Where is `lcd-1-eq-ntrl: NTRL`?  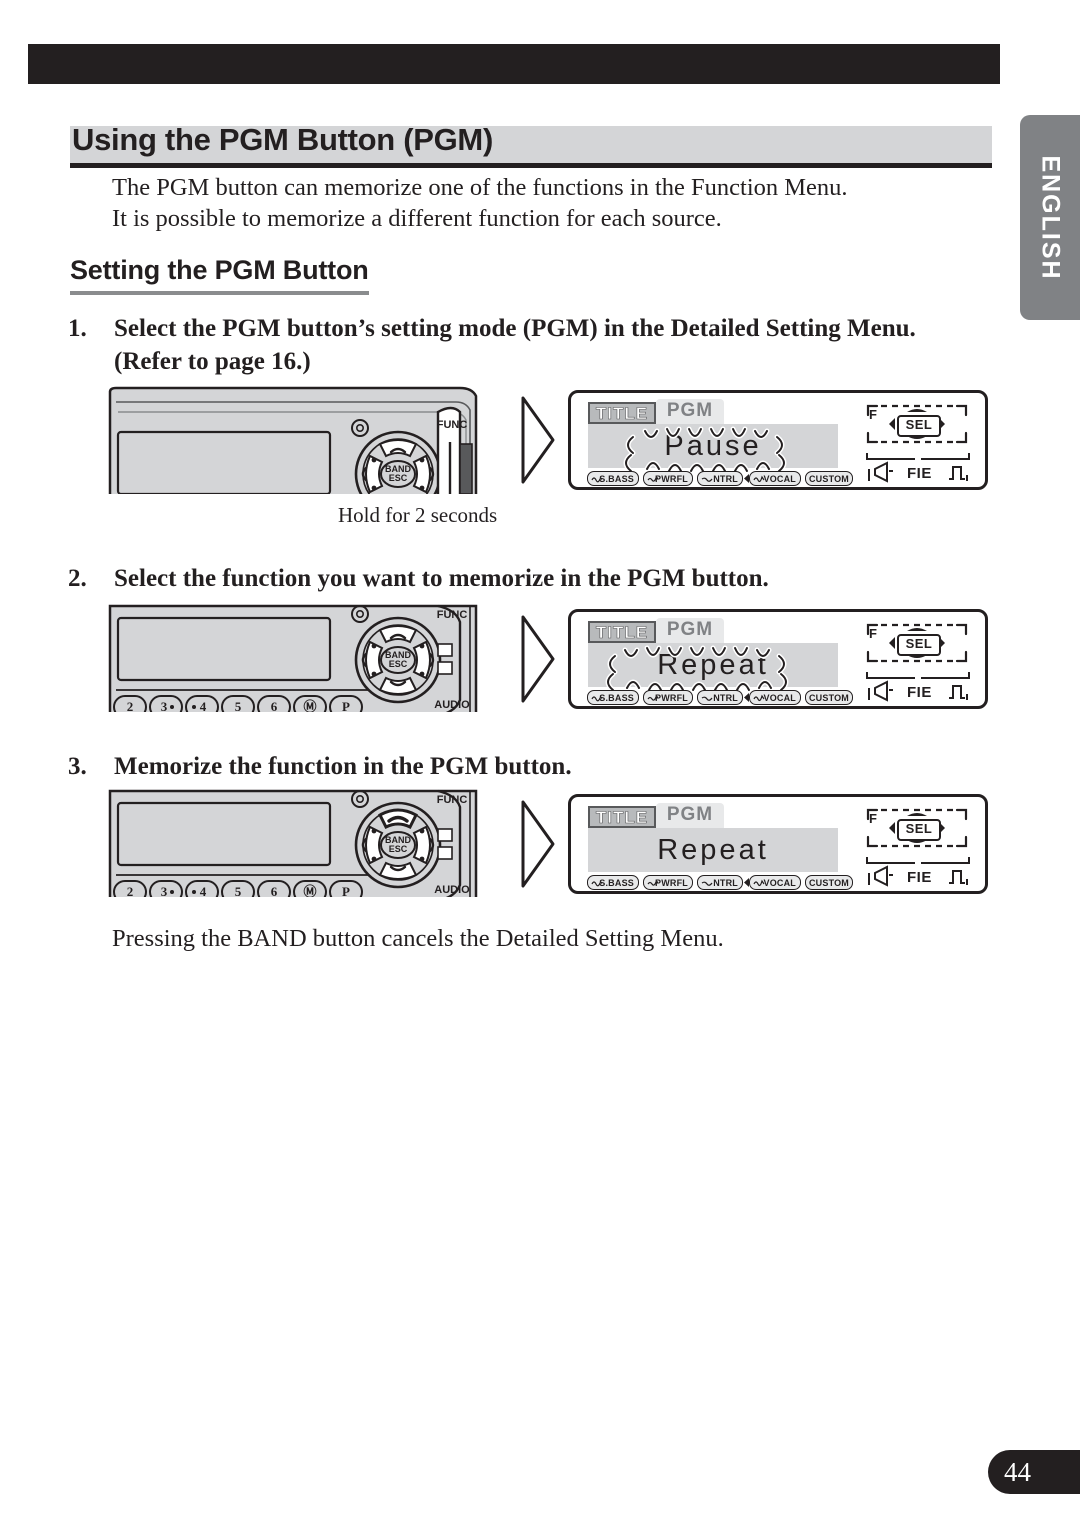
lcd-1-eq-ntrl: NTRL is located at coordinates (720, 478).